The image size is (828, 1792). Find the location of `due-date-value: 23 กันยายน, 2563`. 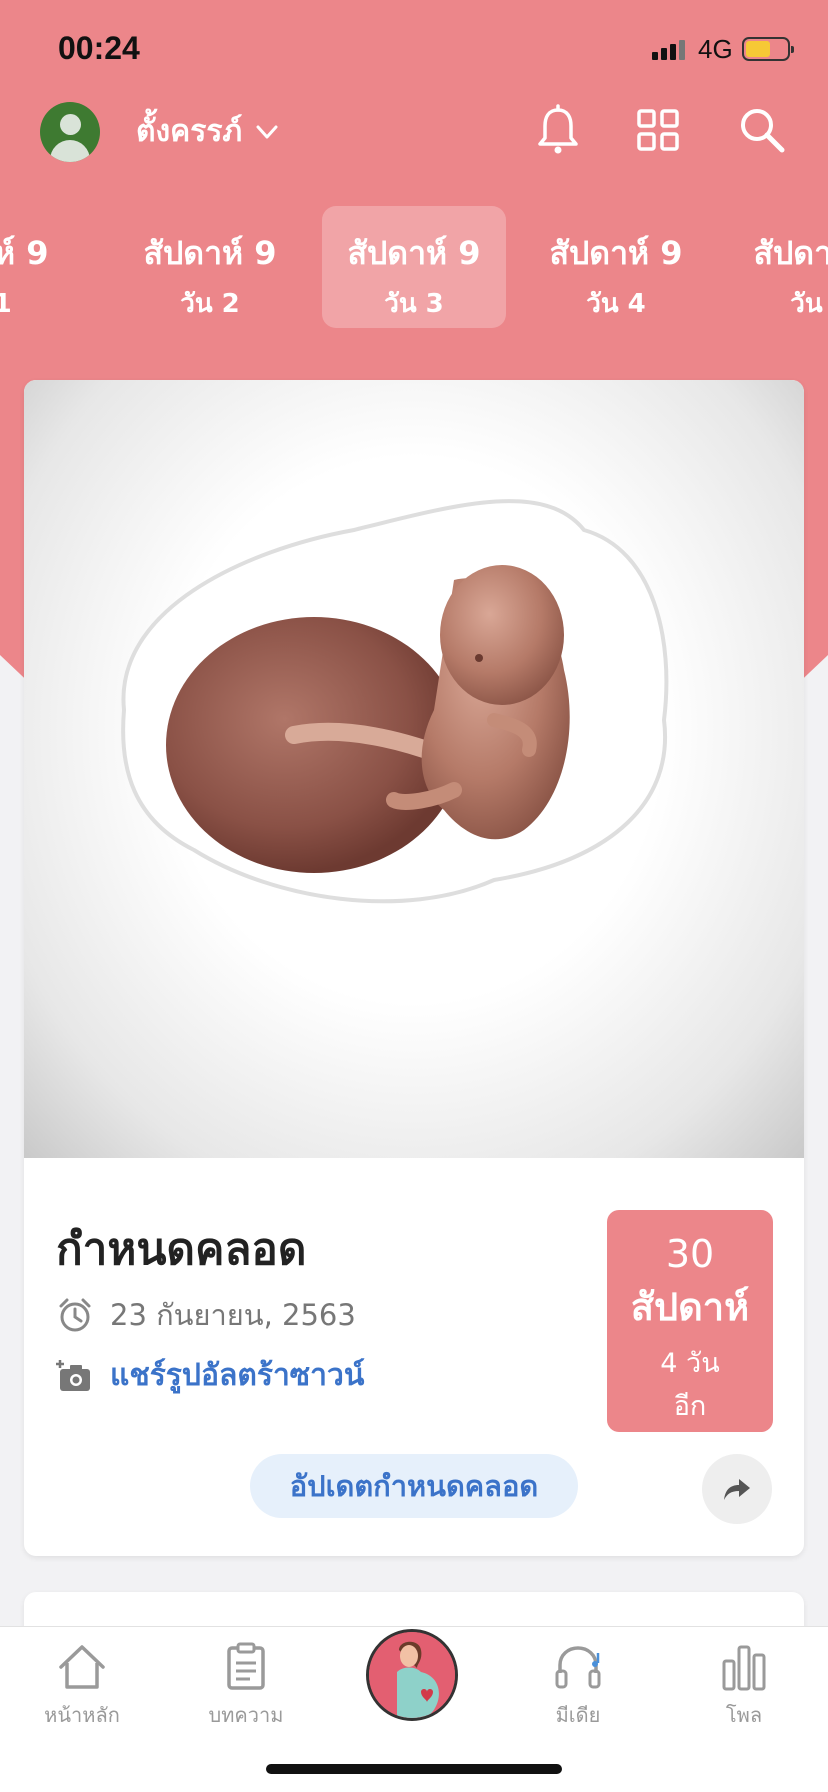

due-date-value: 23 กันยายน, 2563 is located at coordinates (233, 1315).